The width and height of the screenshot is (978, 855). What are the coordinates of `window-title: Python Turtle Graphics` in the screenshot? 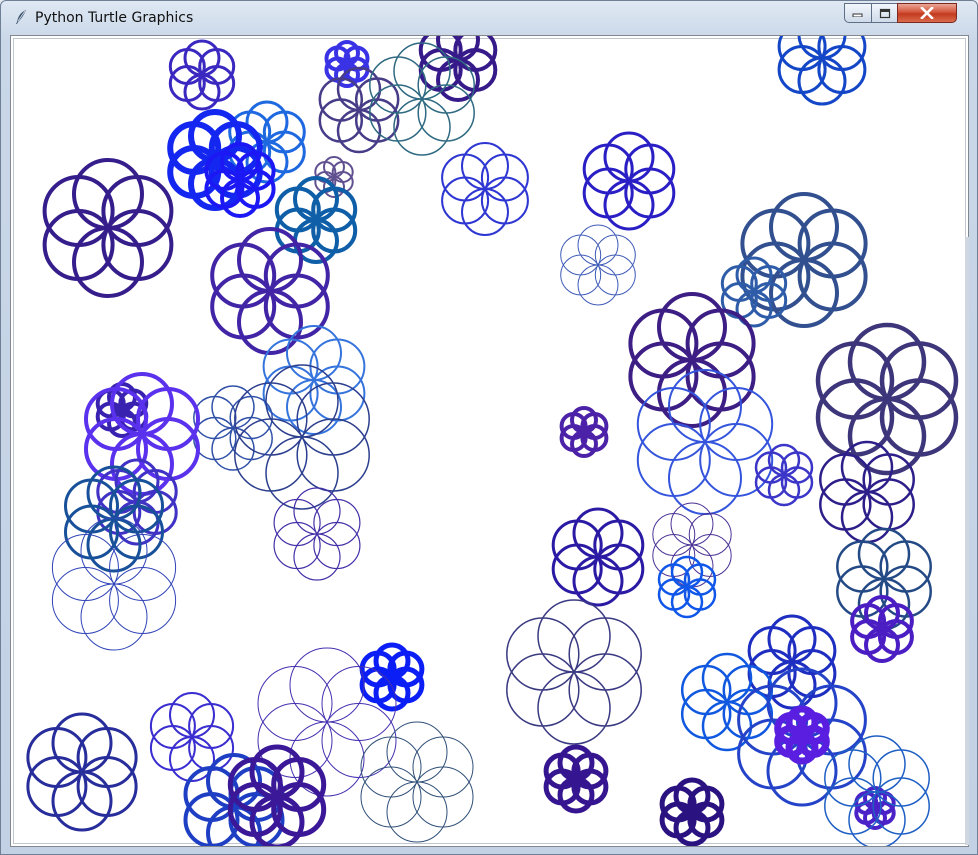 It's located at (114, 18).